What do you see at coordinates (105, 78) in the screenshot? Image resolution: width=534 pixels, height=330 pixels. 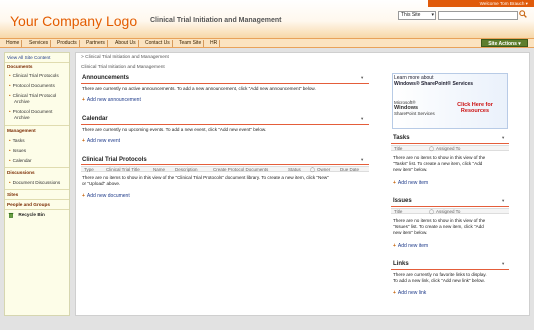 I see `announcements-title: Announcements` at bounding box center [105, 78].